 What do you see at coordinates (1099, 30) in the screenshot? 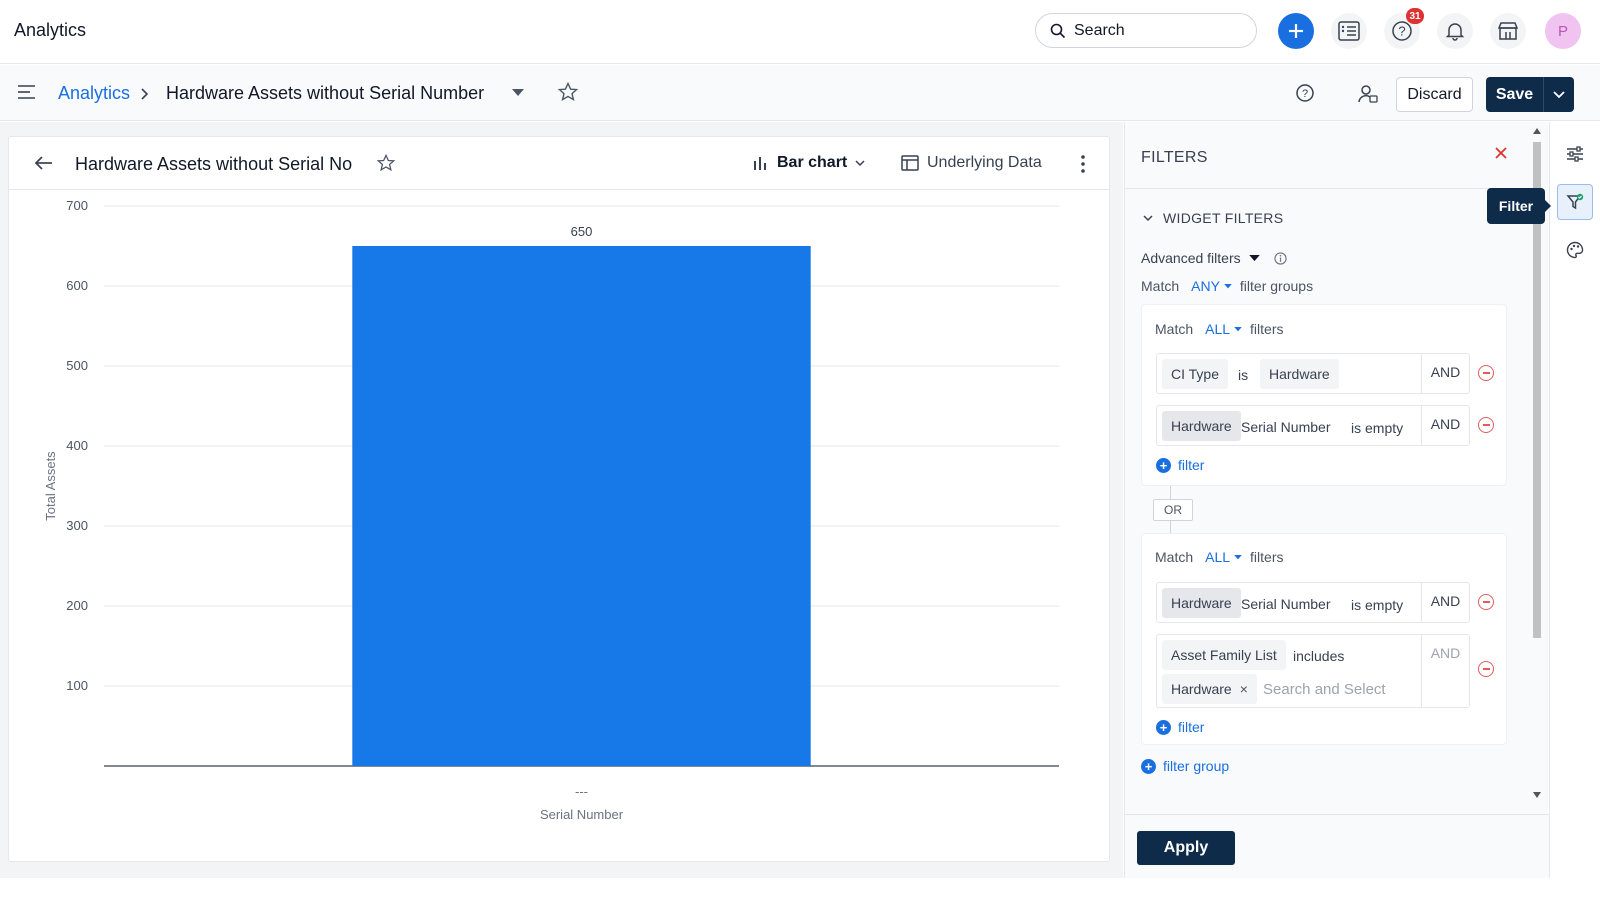
I see `search-placeholder: Search` at bounding box center [1099, 30].